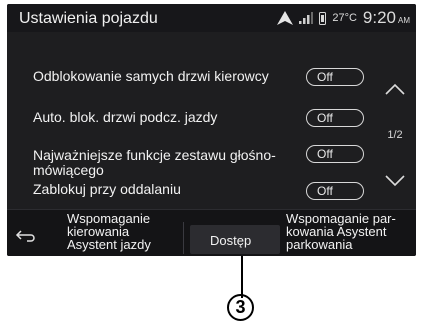 The height and width of the screenshot is (325, 422). I want to click on setting-row-driver-door-unlock: Odblokowanie samych drzwi kierowcy Off, so click(188, 77).